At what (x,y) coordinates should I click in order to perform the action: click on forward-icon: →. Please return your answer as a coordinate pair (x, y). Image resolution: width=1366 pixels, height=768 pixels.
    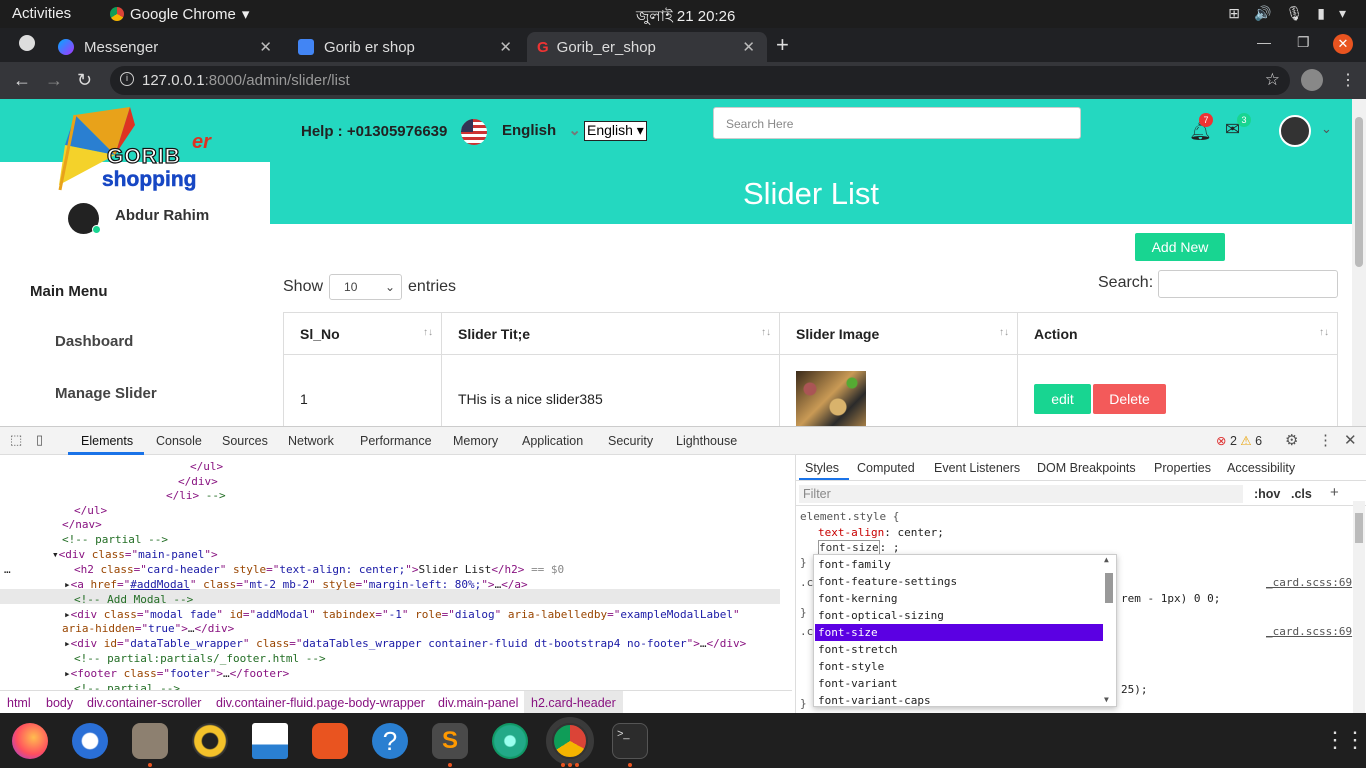
    Looking at the image, I should click on (54, 80).